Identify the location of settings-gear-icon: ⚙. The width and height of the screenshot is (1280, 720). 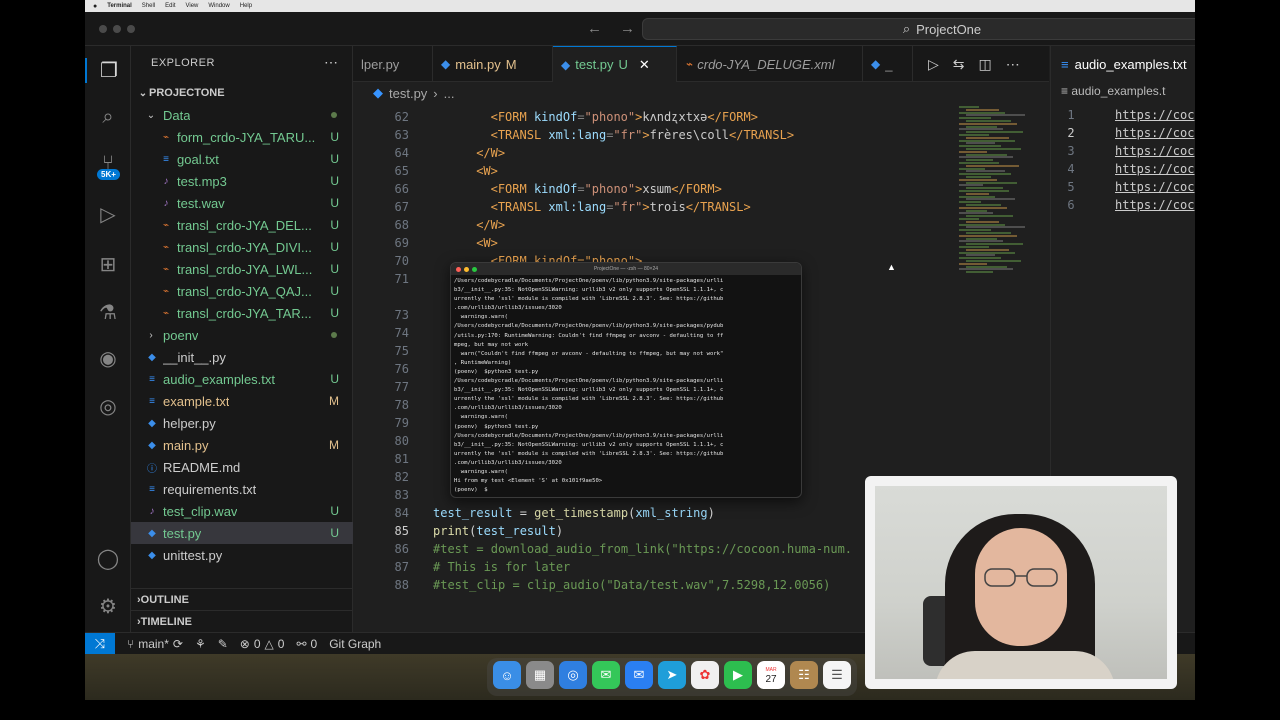
(108, 606).